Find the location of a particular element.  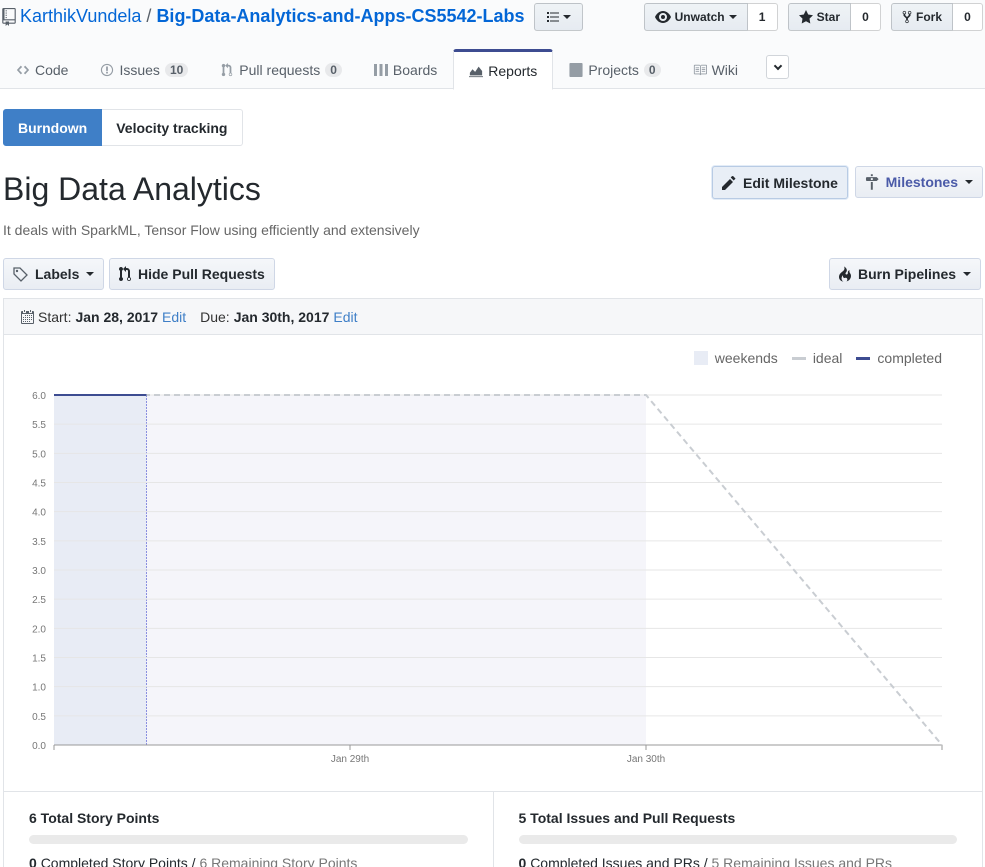

boards-icon is located at coordinates (380, 70).